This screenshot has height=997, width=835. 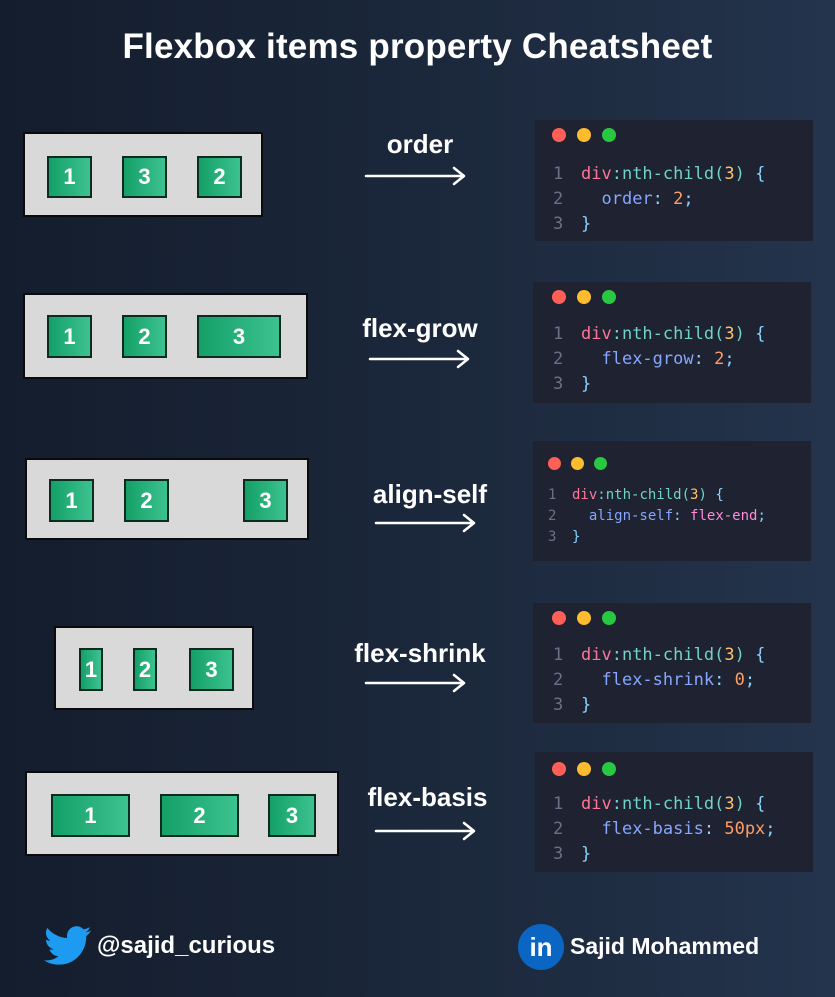 I want to click on code-line: 2 flex-grow: 2;, so click(x=644, y=359).